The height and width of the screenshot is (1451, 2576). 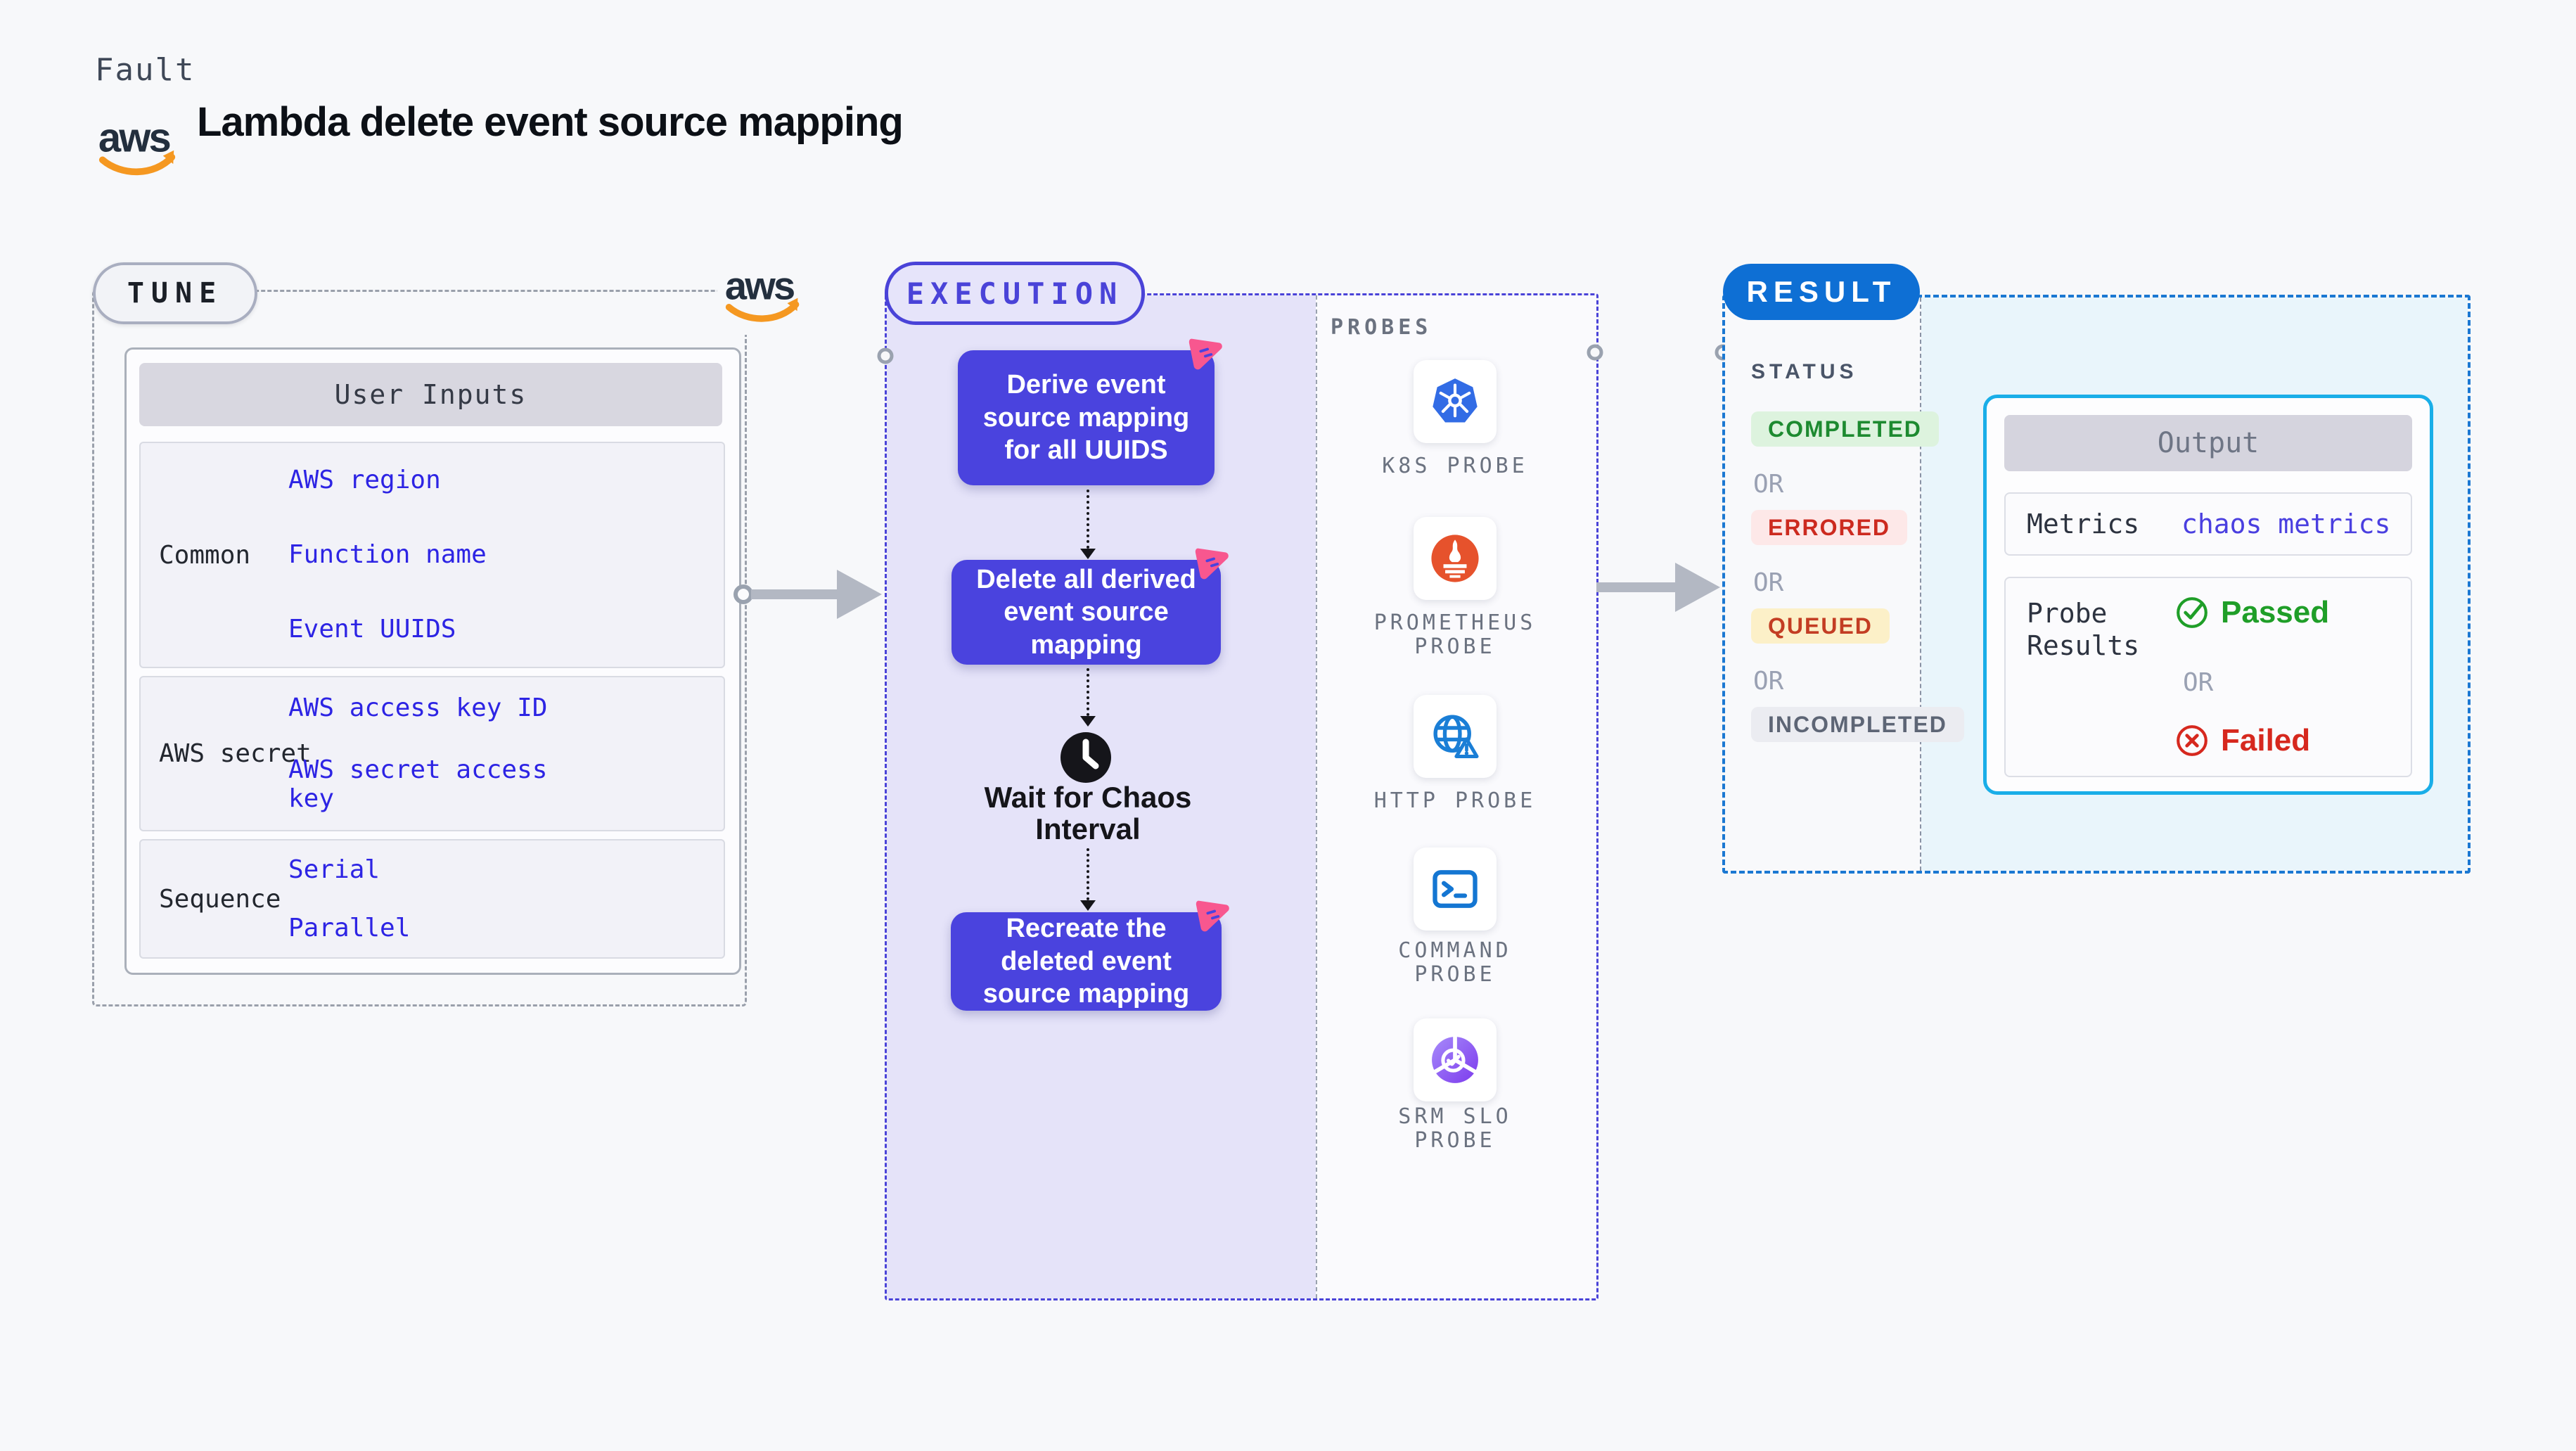 What do you see at coordinates (1830, 527) in the screenshot?
I see `status-badge-errored: ERRORED` at bounding box center [1830, 527].